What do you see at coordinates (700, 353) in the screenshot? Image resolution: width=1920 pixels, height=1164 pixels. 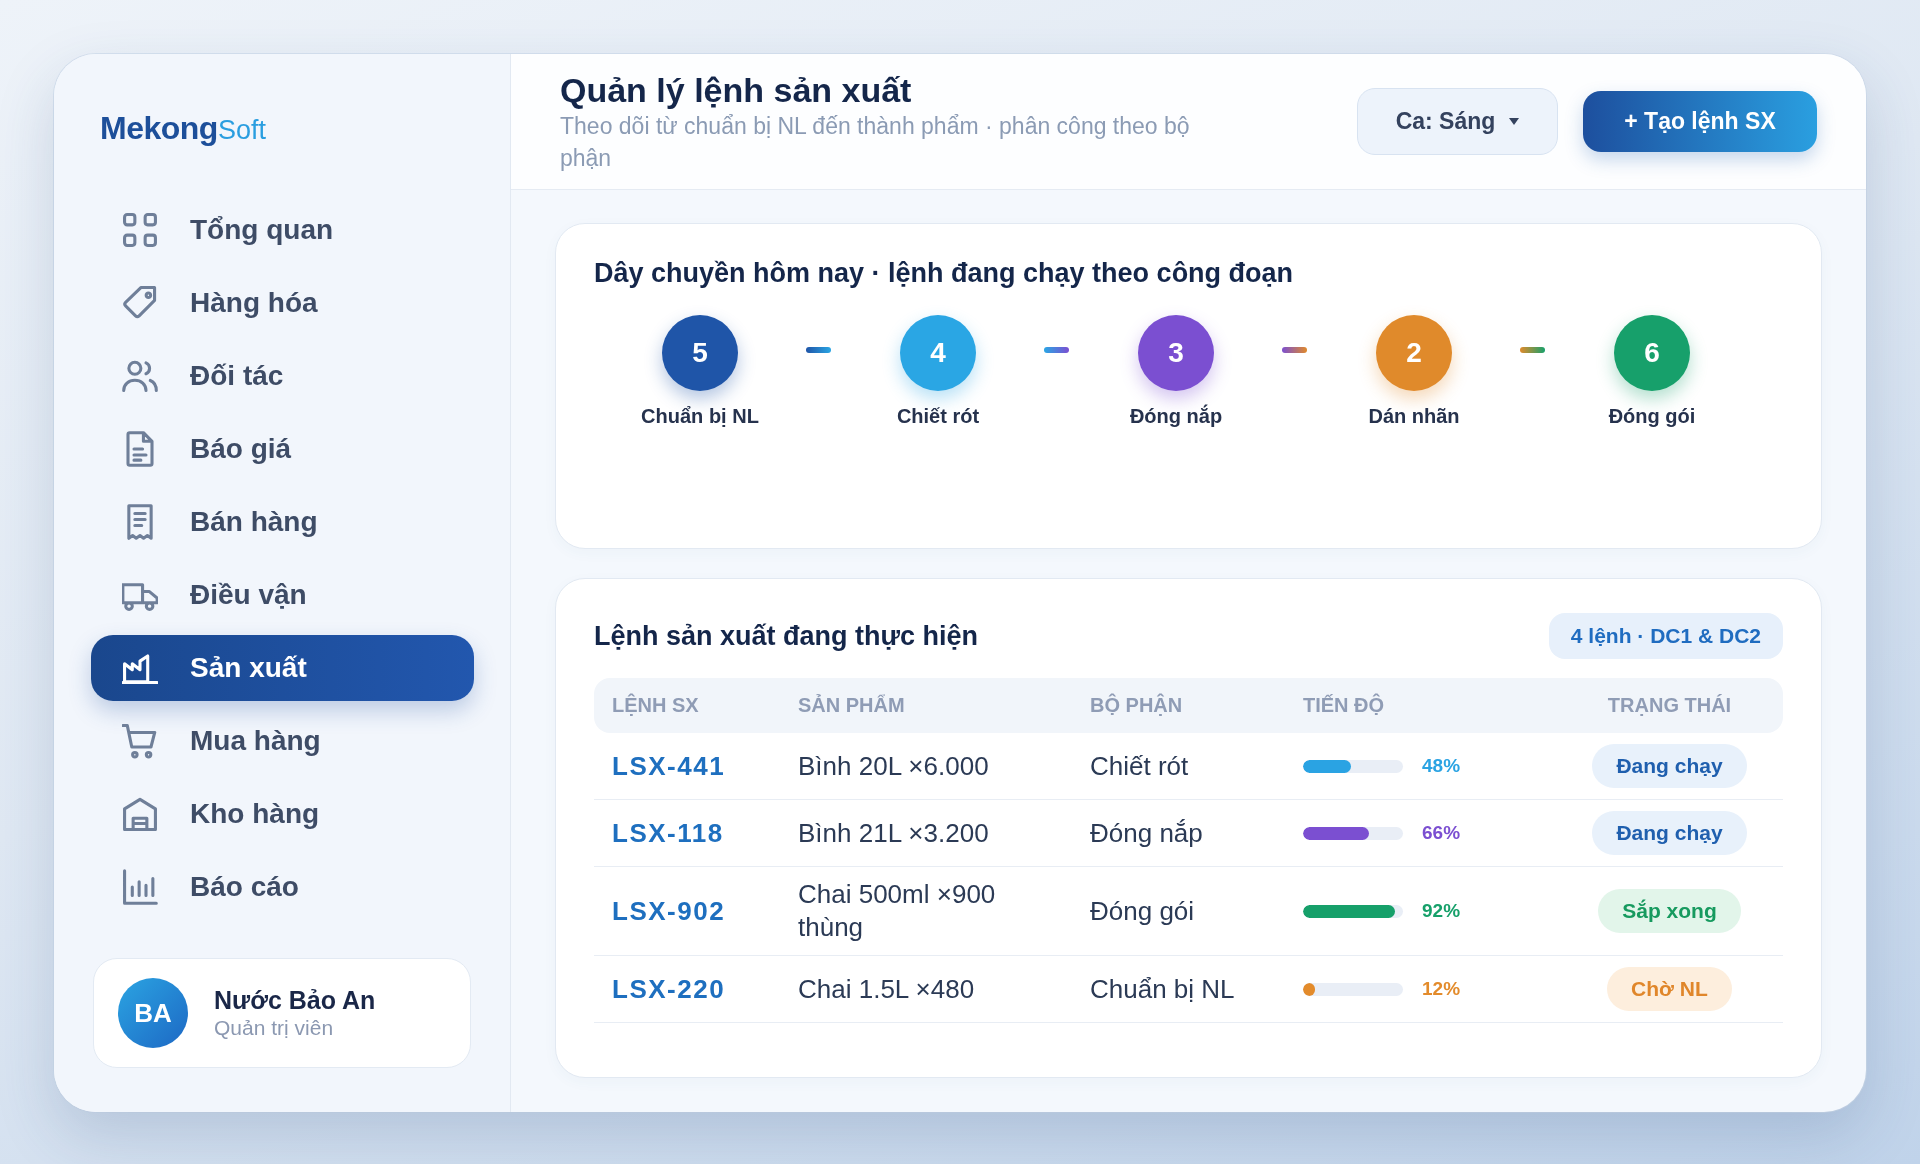 I see `stage-count: 5` at bounding box center [700, 353].